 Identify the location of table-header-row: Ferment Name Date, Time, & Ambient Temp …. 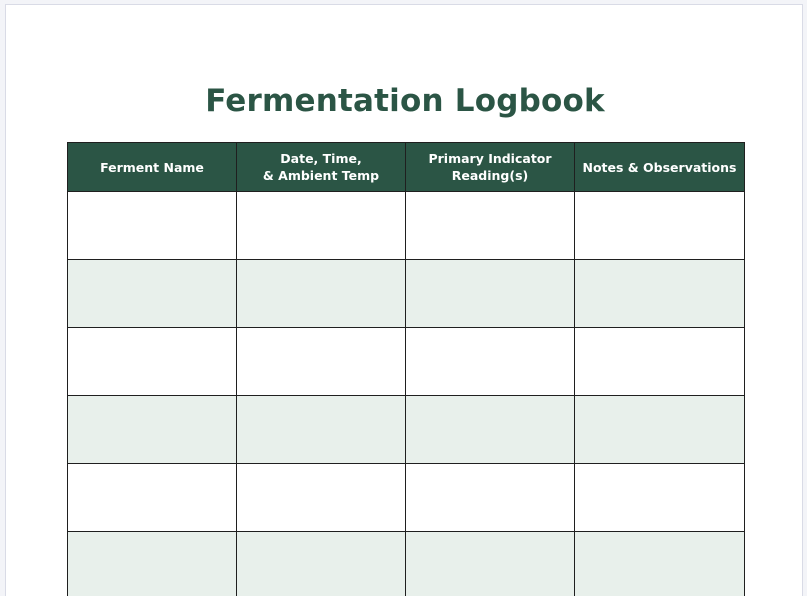
(406, 167).